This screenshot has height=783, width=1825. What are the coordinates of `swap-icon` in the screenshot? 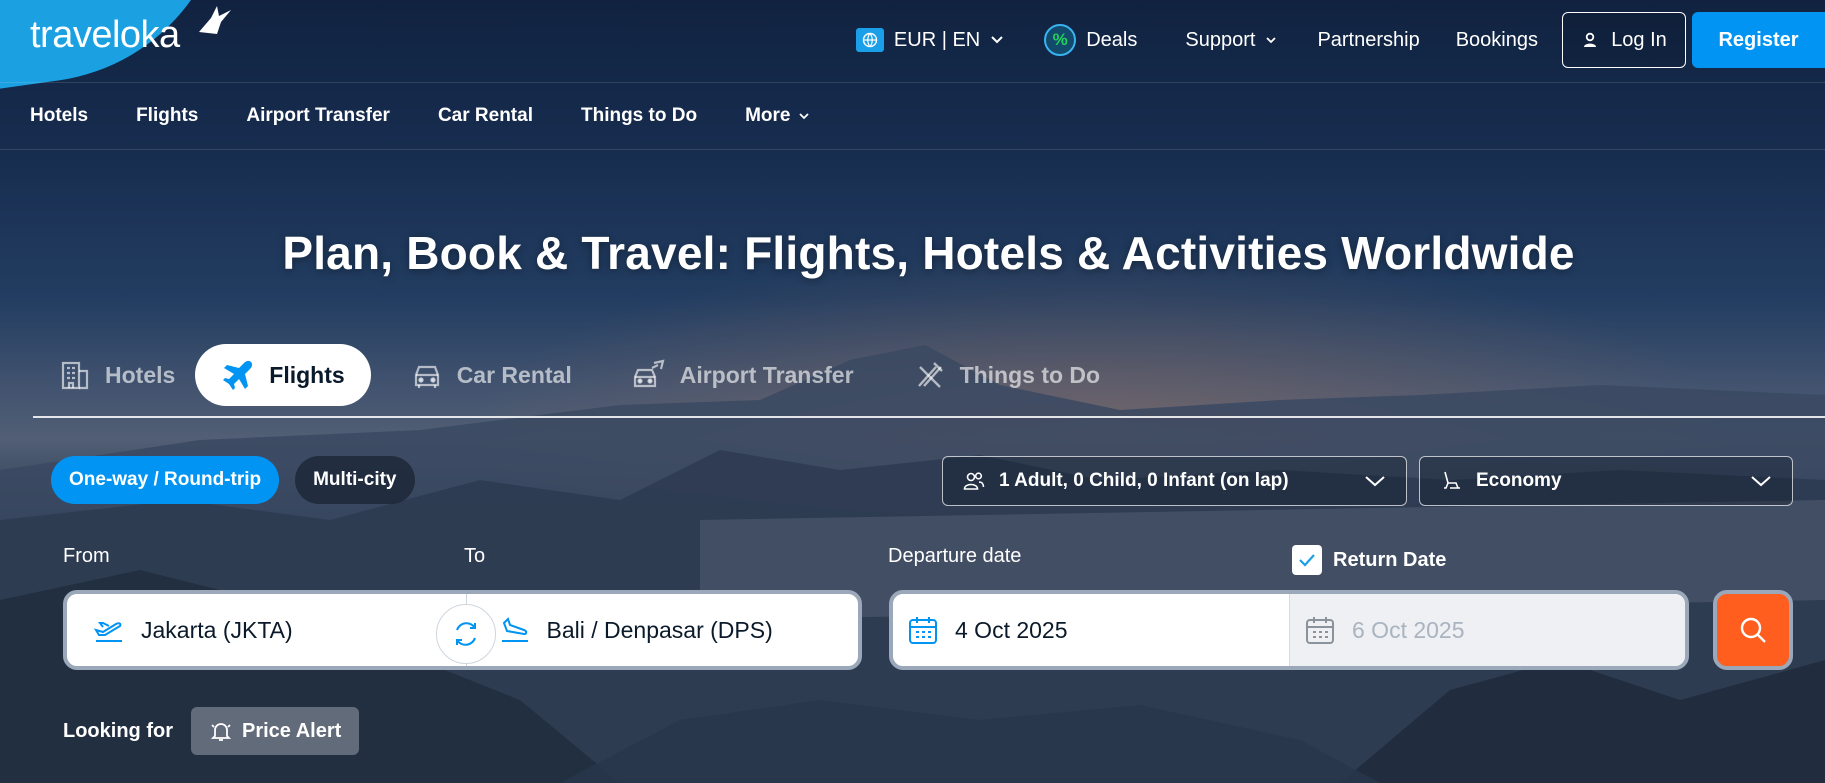 It's located at (466, 634).